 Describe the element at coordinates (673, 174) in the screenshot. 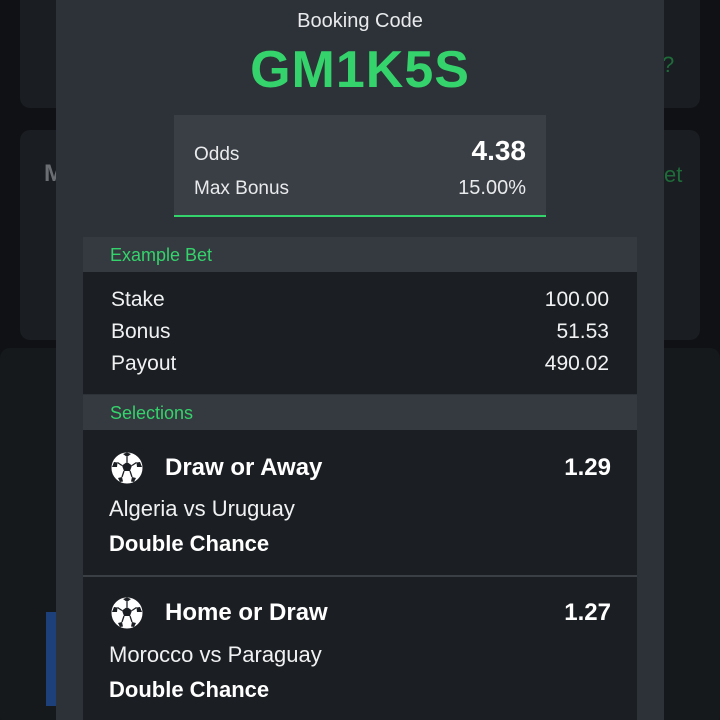

I see `background-green-text-fragment: et` at that location.